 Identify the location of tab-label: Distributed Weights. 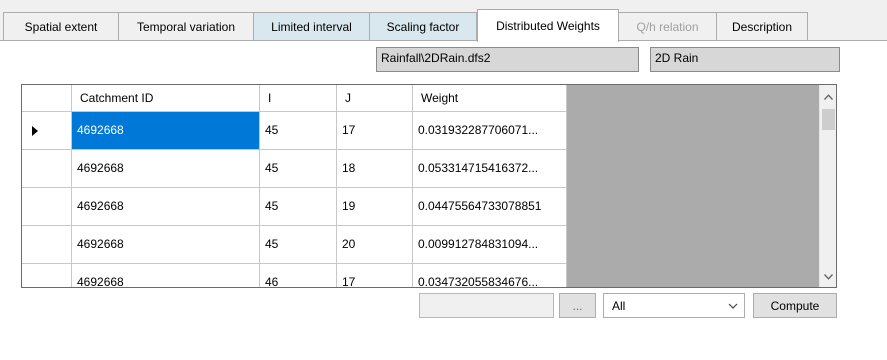
(548, 26).